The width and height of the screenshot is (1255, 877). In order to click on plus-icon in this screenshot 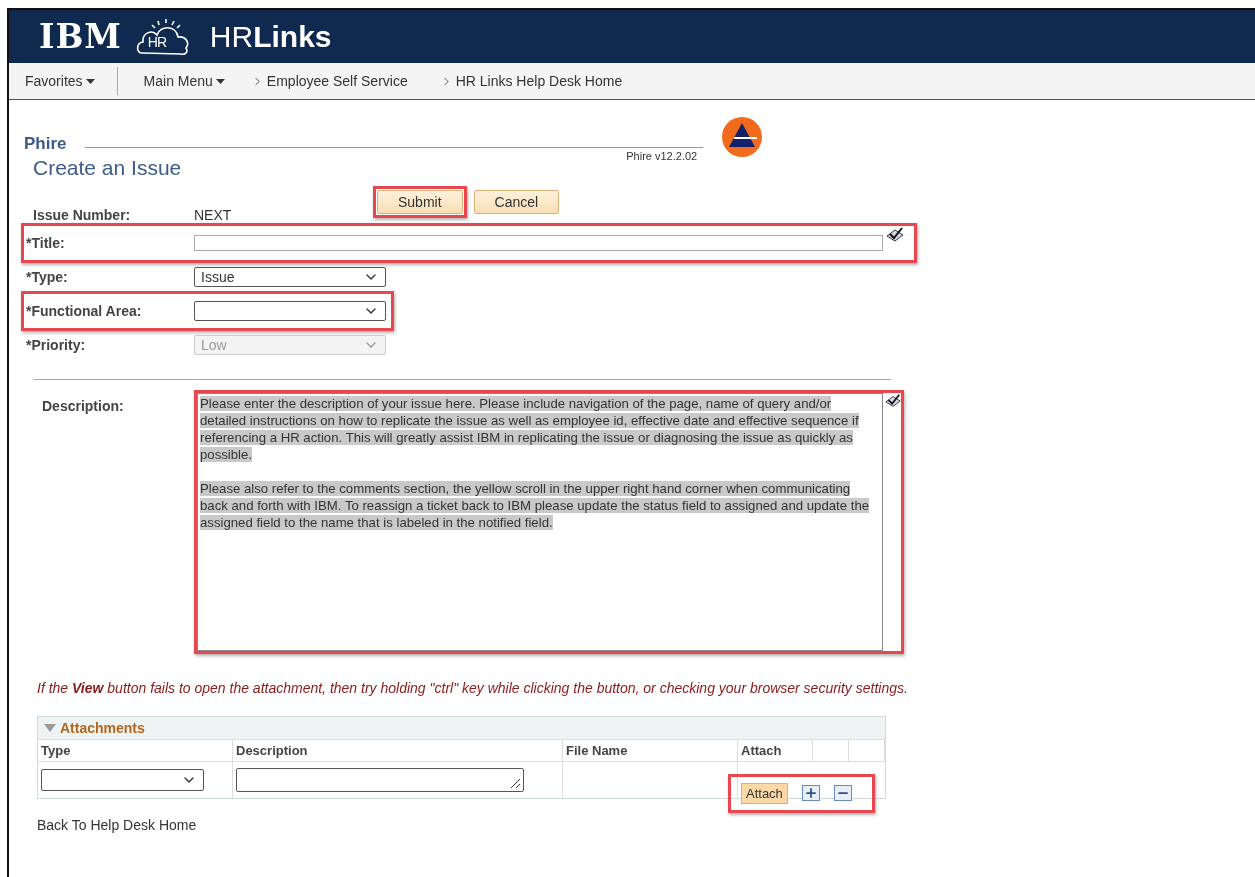, I will do `click(810, 793)`.